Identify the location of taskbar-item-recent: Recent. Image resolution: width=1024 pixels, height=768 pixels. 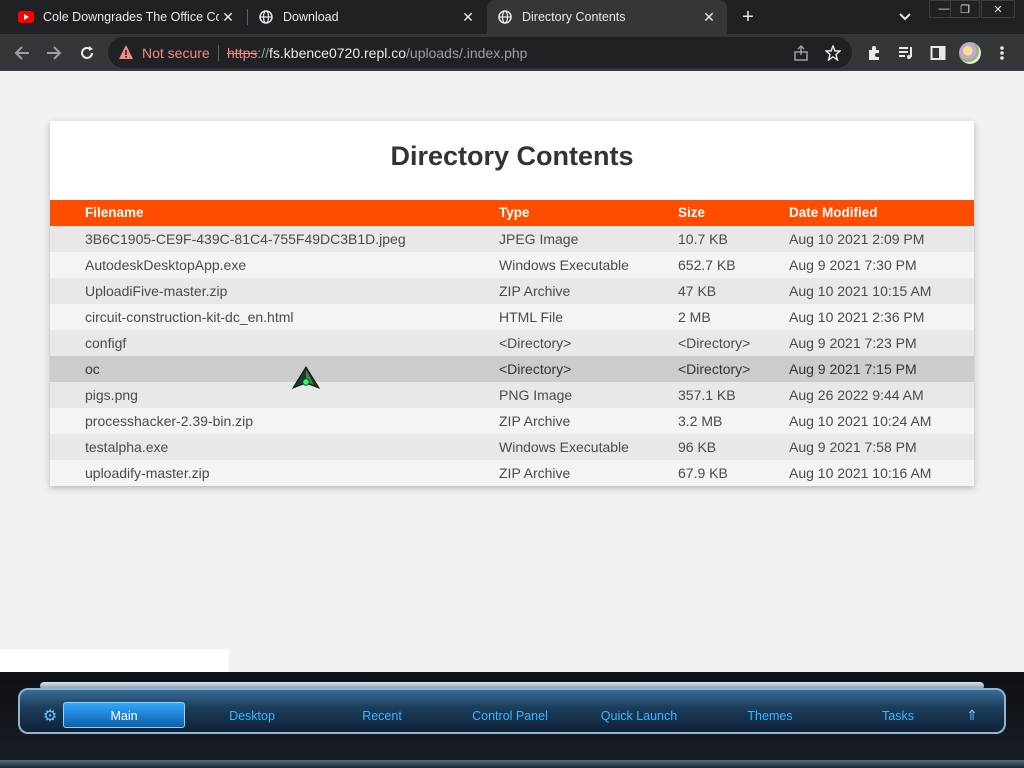
(382, 716).